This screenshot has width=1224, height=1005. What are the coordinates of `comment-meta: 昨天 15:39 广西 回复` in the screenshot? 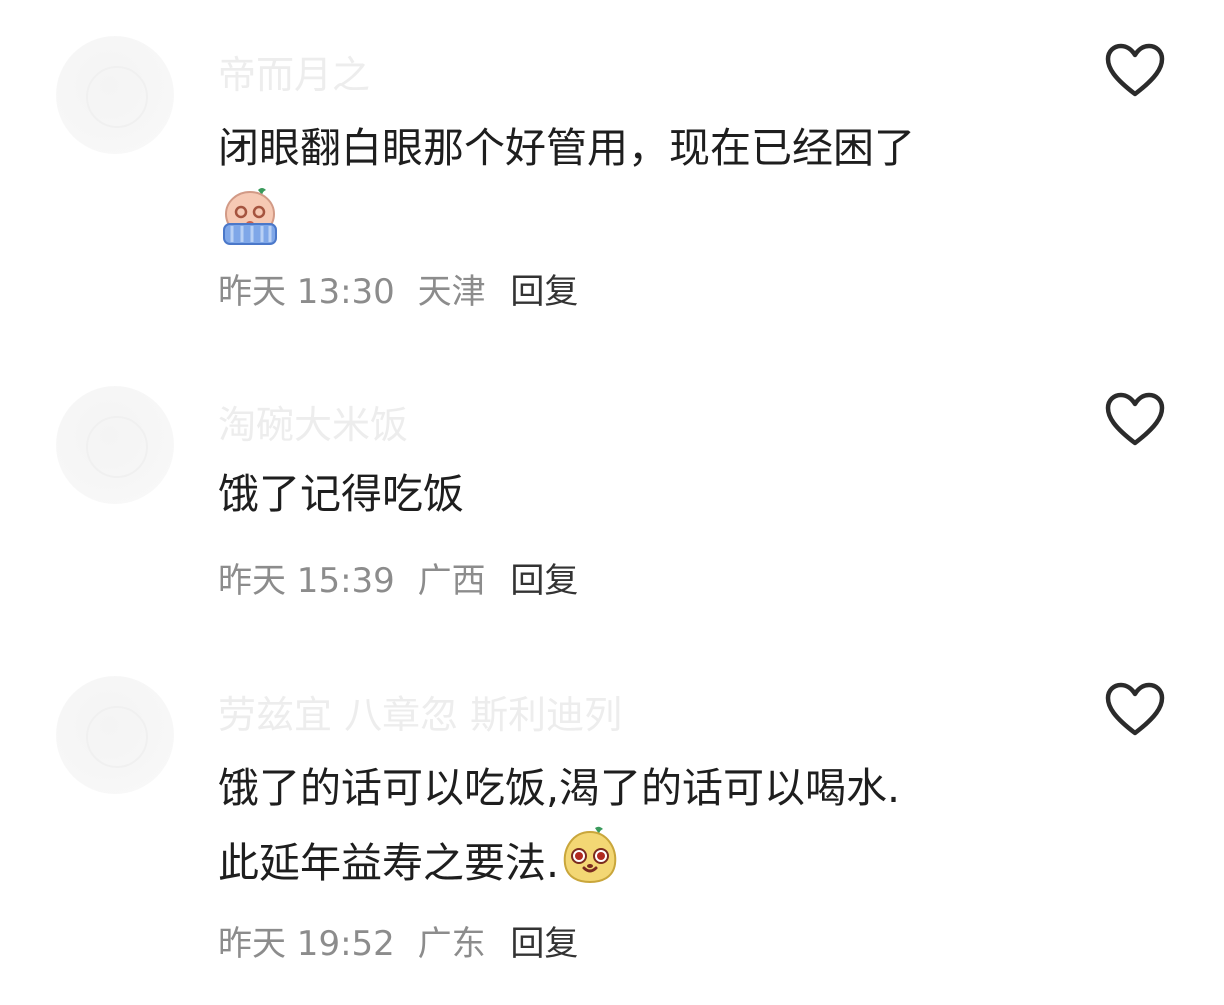 It's located at (404, 577).